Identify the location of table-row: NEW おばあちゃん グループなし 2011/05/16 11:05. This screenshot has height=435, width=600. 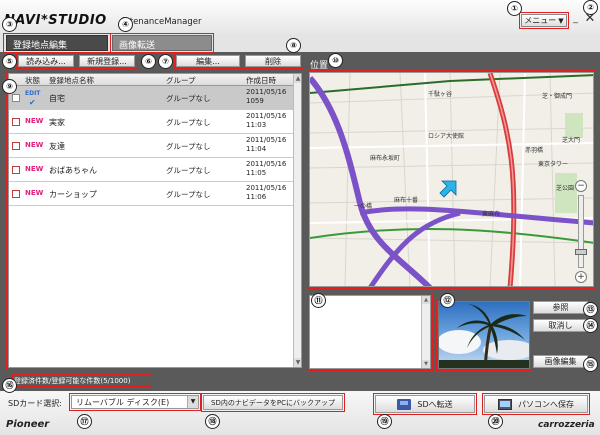
(151, 170).